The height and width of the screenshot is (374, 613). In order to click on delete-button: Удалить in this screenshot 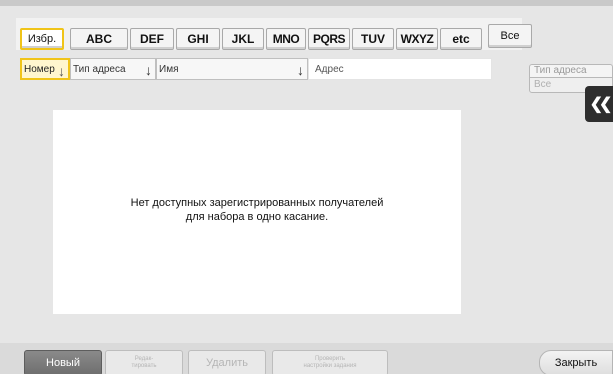, I will do `click(227, 362)`.